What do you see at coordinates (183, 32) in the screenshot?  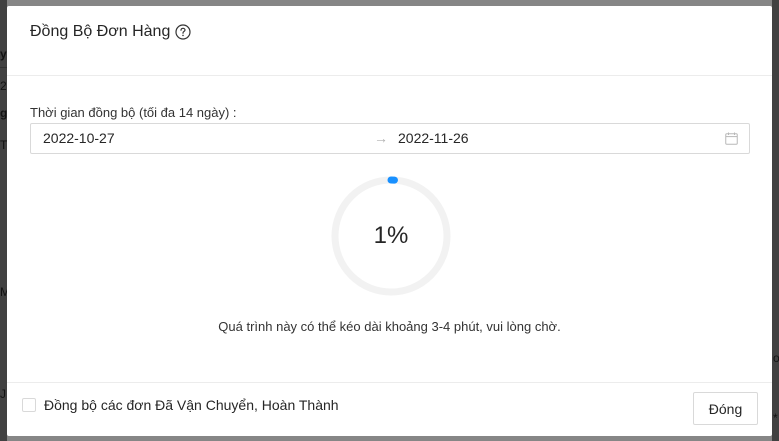 I see `question-circle-icon` at bounding box center [183, 32].